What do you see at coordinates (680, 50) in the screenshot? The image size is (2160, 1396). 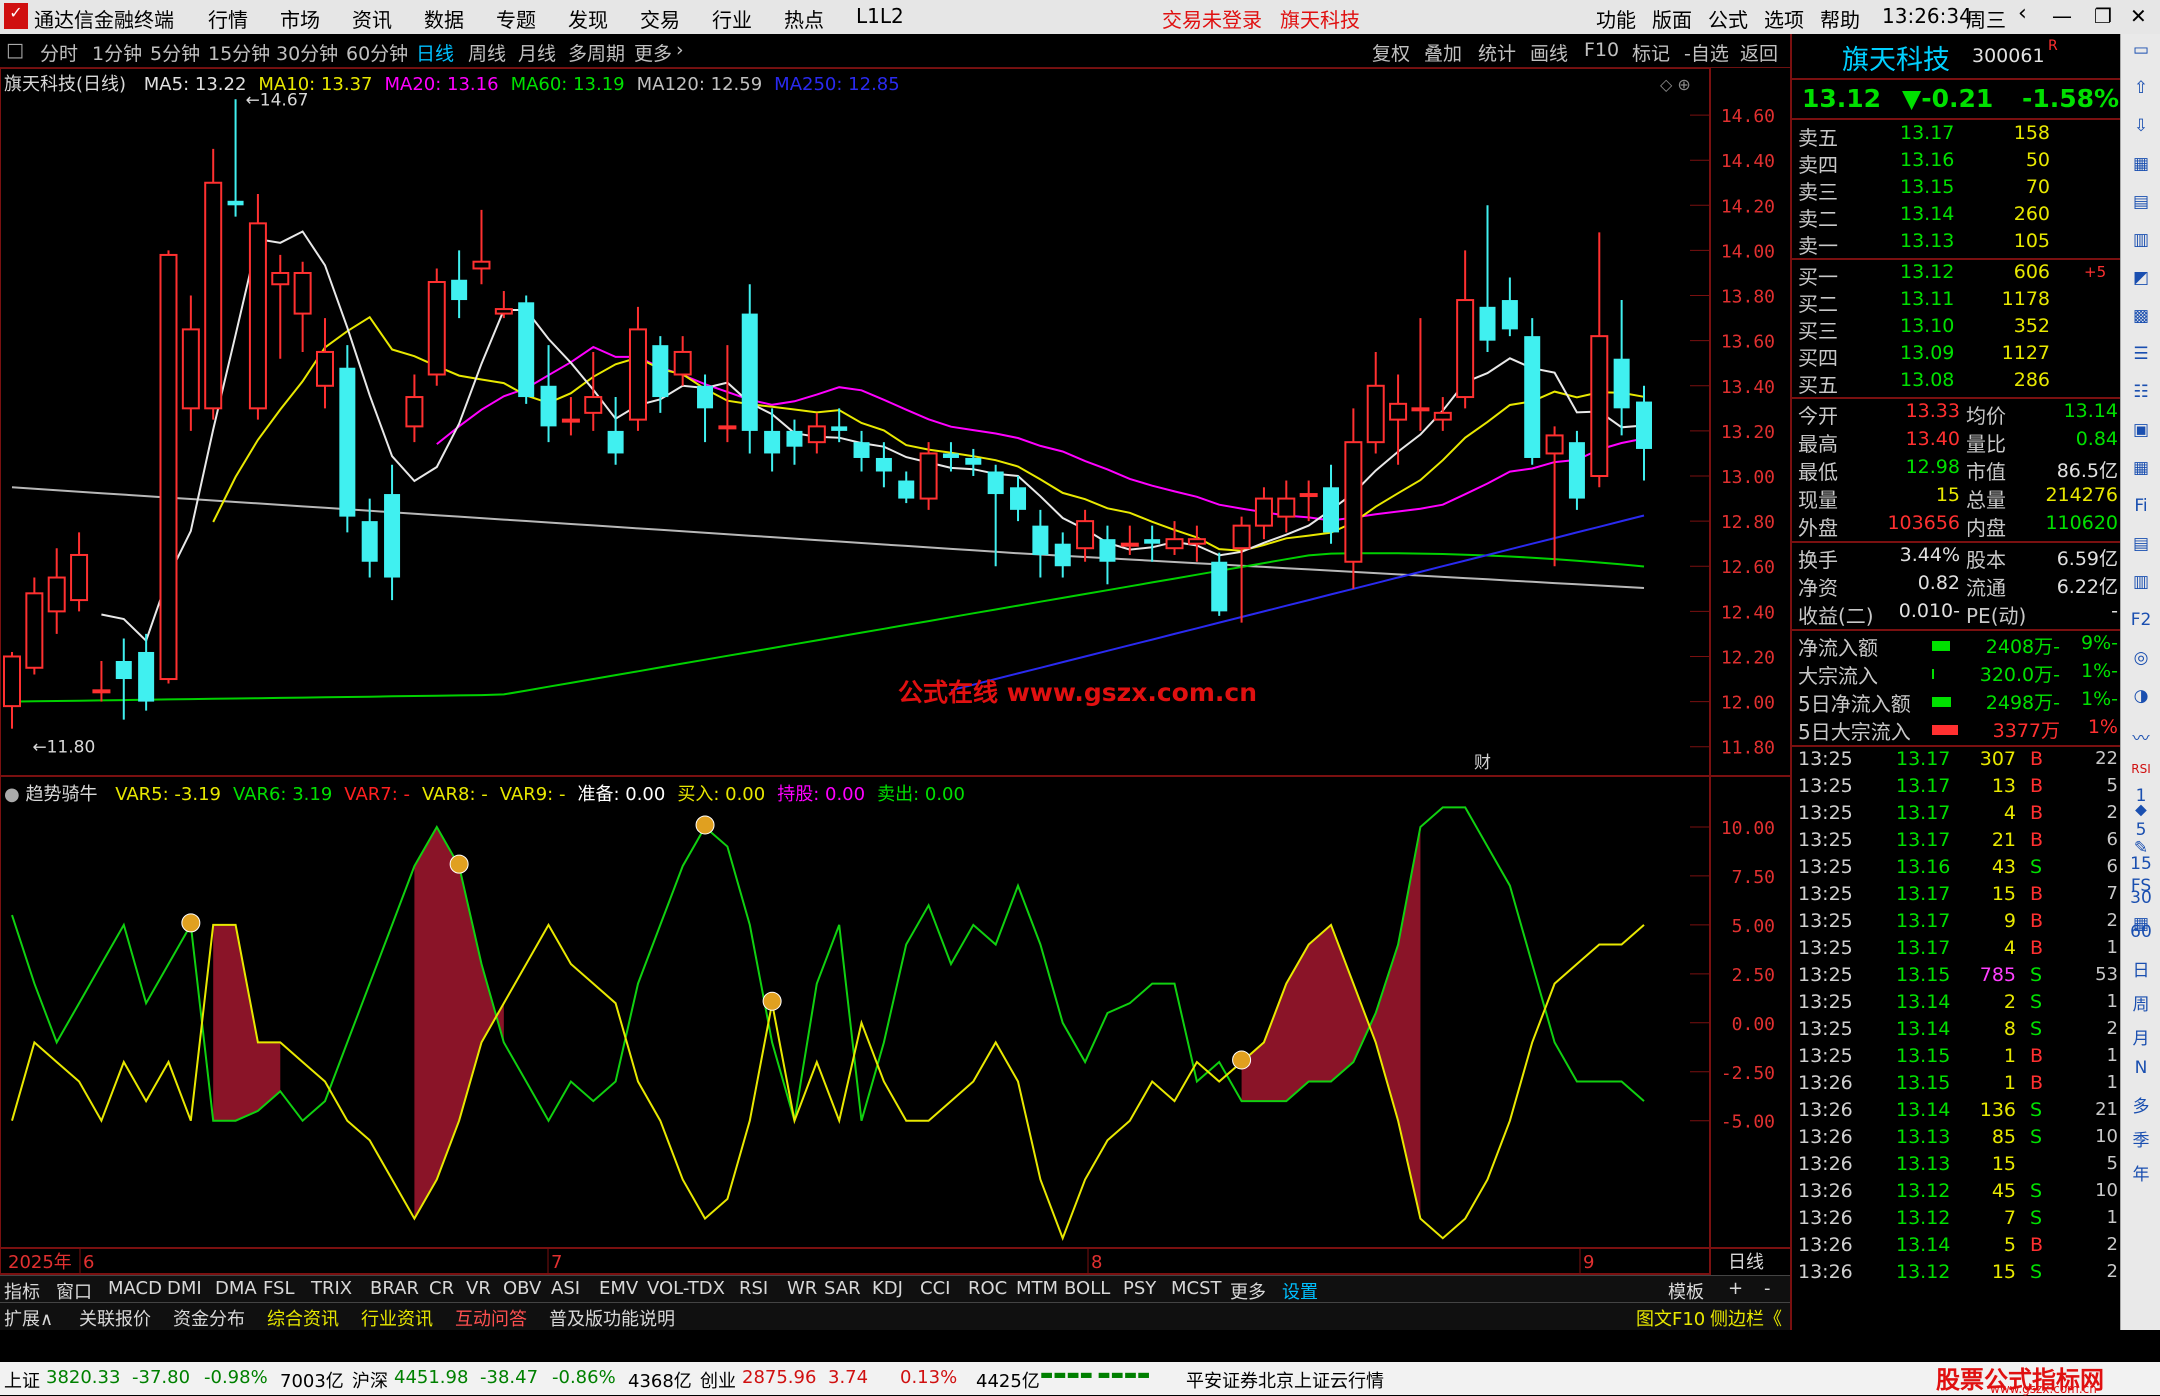 I see `chevron-right-icon: ›` at bounding box center [680, 50].